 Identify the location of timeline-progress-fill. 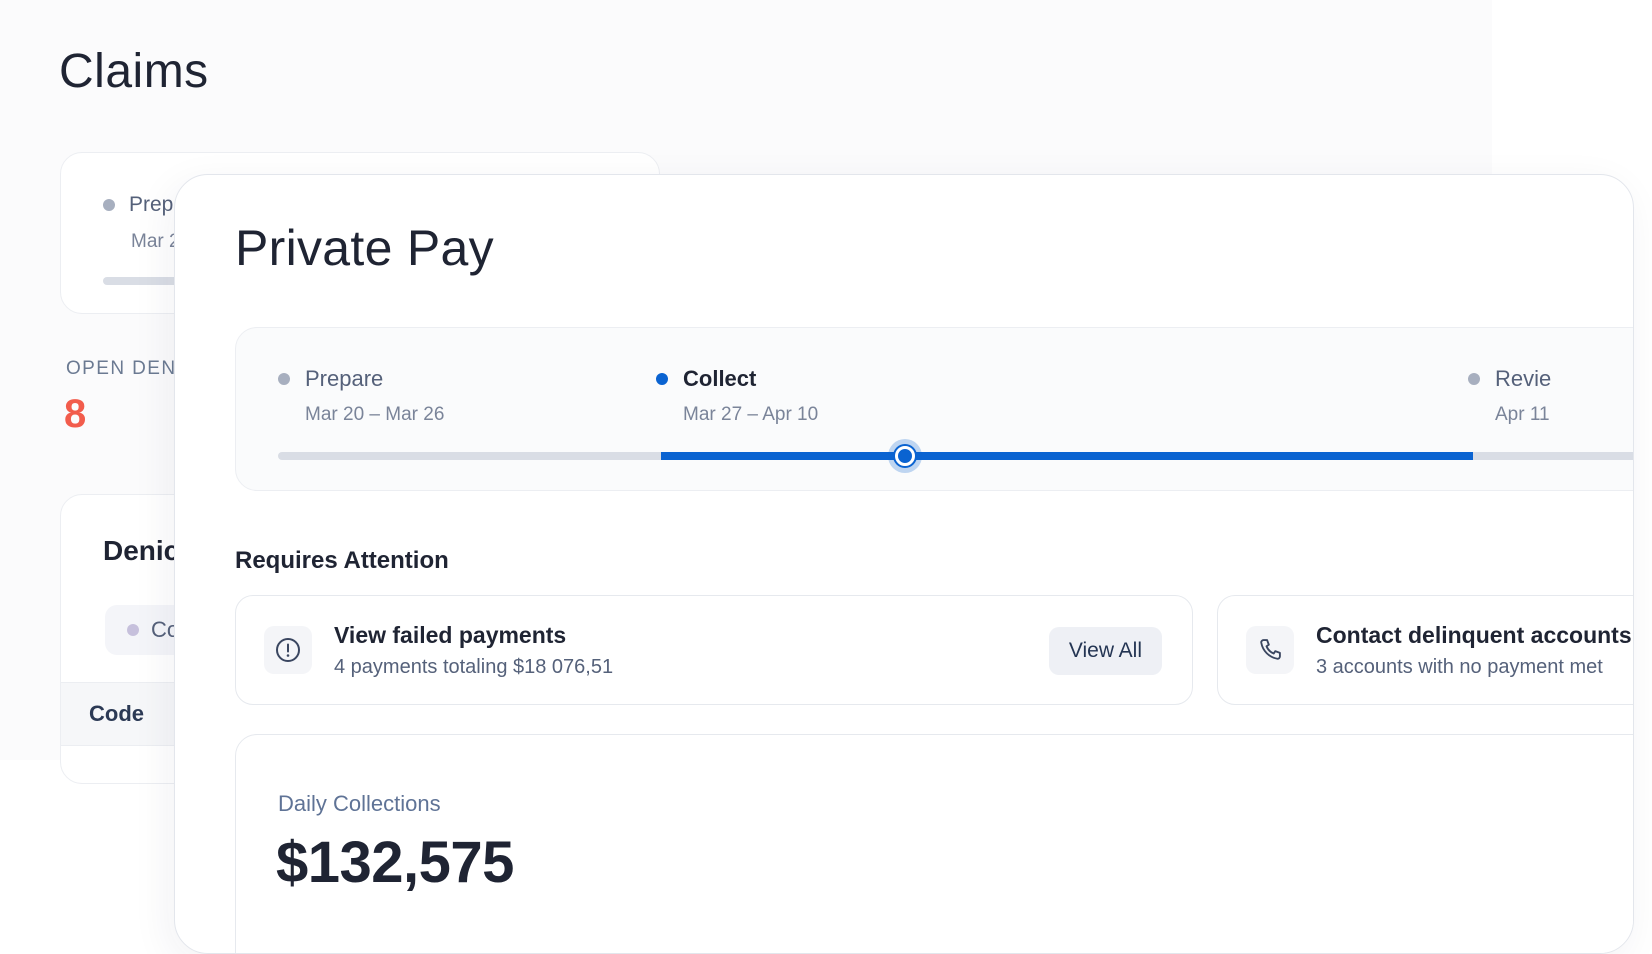
(1067, 456).